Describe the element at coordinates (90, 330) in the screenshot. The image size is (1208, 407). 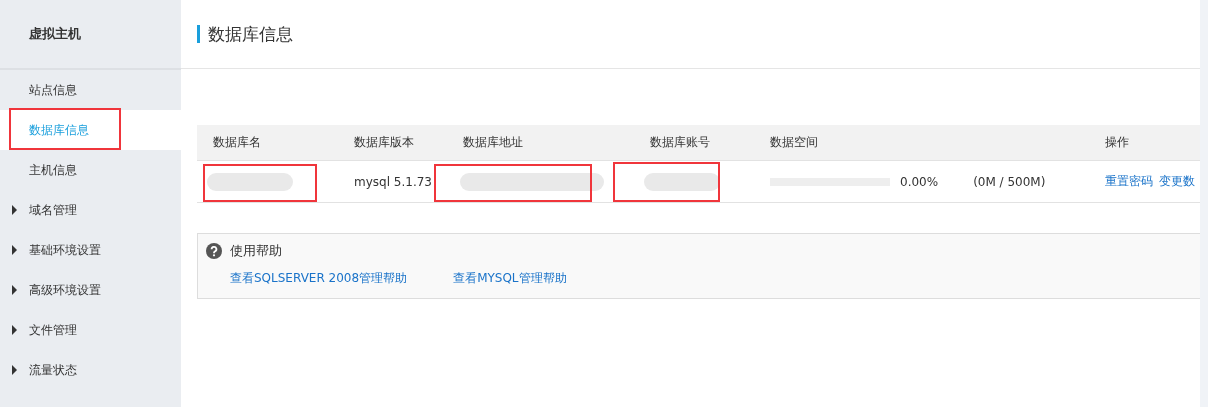
I see `sidebar-item: 文件管理` at that location.